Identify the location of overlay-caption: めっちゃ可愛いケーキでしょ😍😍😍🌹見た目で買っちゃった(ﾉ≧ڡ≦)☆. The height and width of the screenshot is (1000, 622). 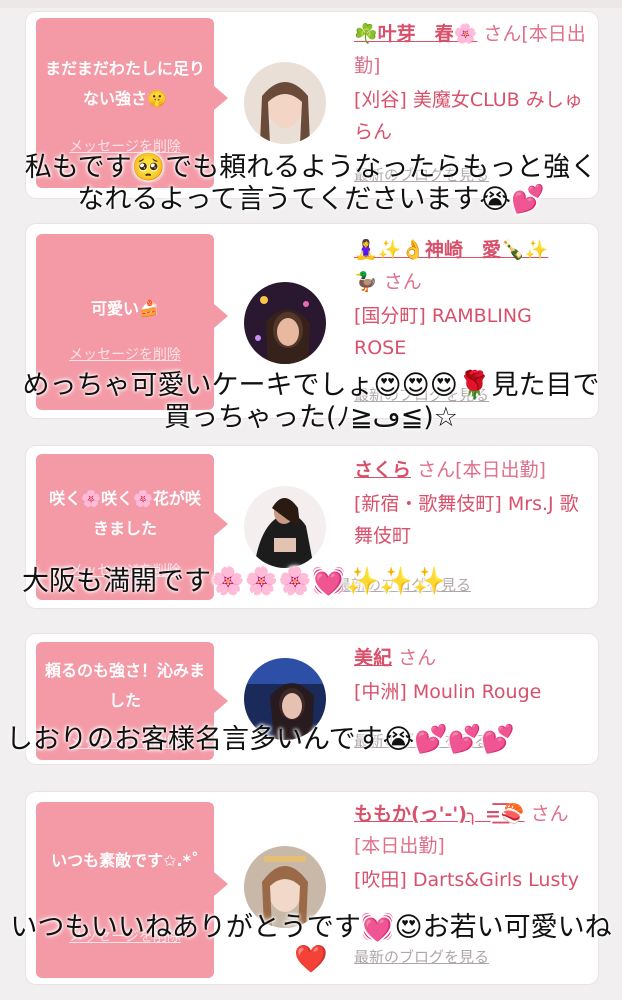
(311, 401).